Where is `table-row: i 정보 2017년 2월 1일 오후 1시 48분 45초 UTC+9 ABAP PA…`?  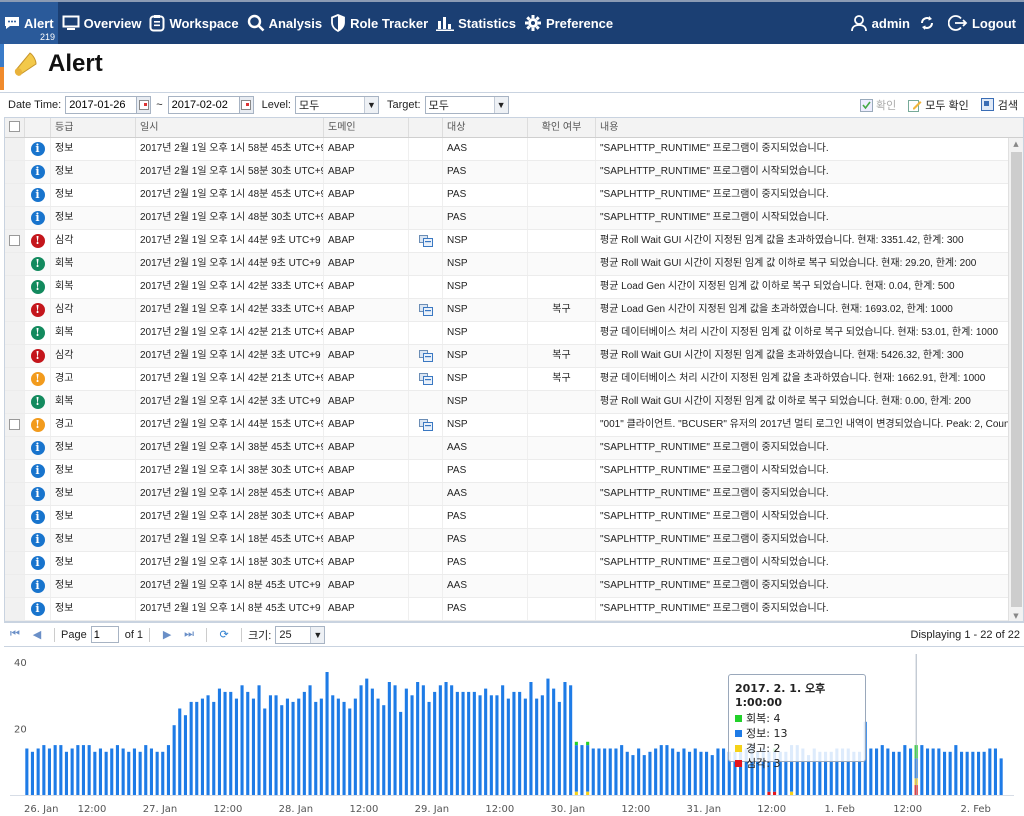 table-row: i 정보 2017년 2월 1일 오후 1시 48분 45초 UTC+9 ABAP PA… is located at coordinates (506, 195).